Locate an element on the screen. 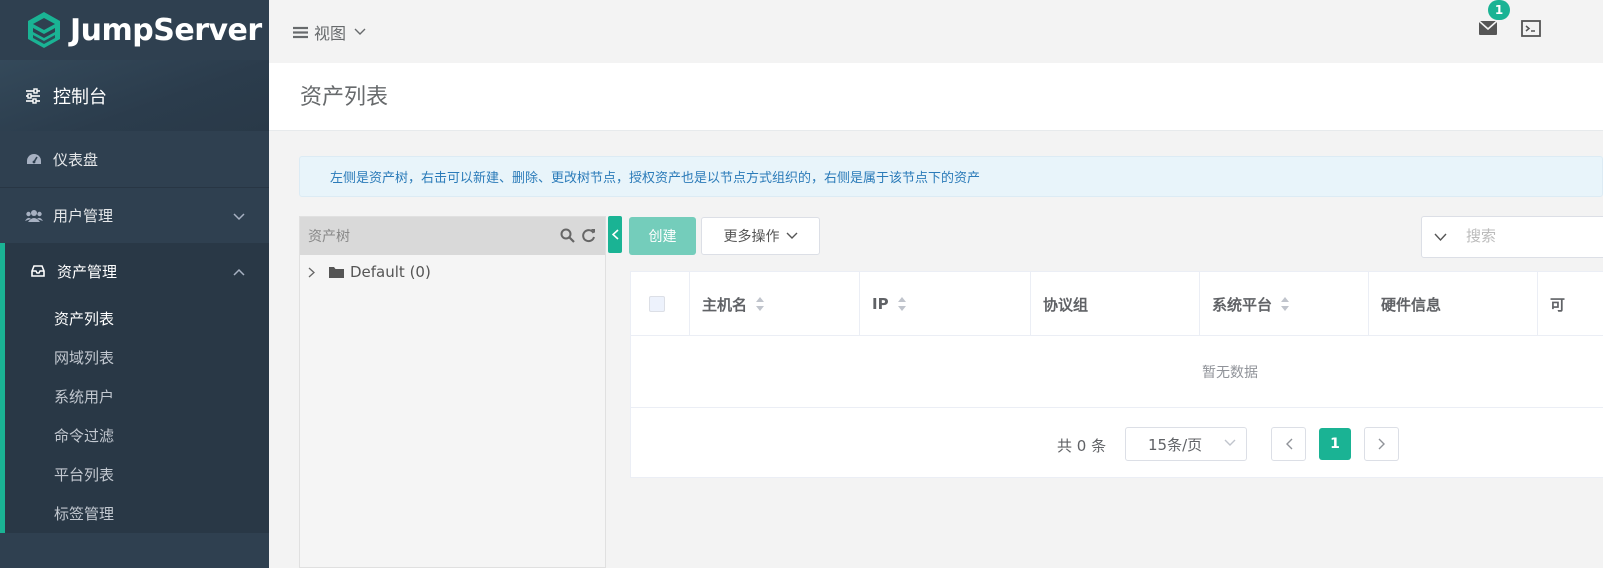  table-header: 主机名 IP 协议组 系统平台 硬件信息 可 is located at coordinates (1117, 304).